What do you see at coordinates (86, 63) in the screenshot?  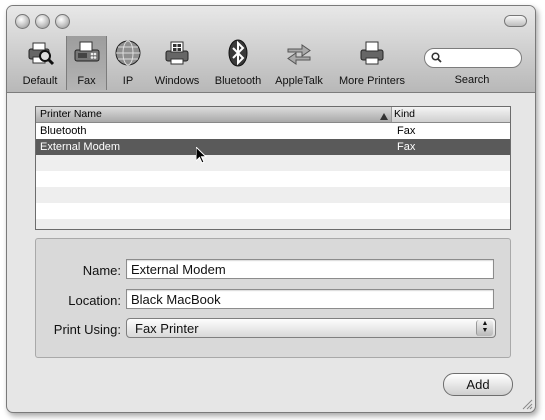 I see `toolbar-fax-button: Fax` at bounding box center [86, 63].